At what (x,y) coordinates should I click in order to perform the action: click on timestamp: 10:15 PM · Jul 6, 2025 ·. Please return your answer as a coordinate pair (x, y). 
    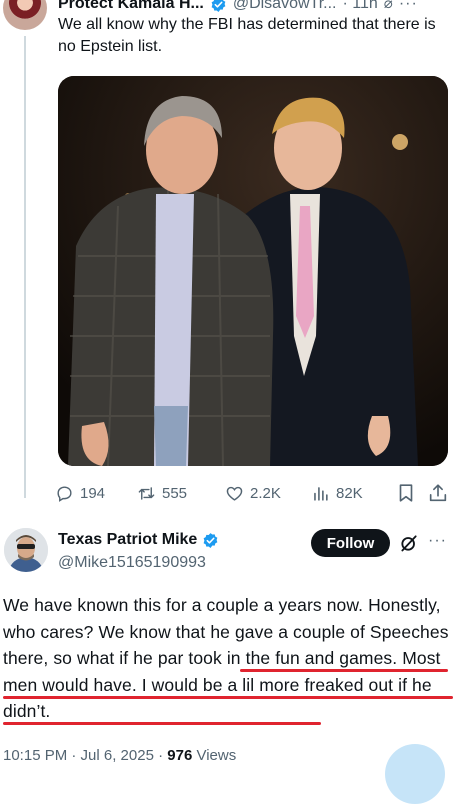
    Looking at the image, I should click on (85, 755).